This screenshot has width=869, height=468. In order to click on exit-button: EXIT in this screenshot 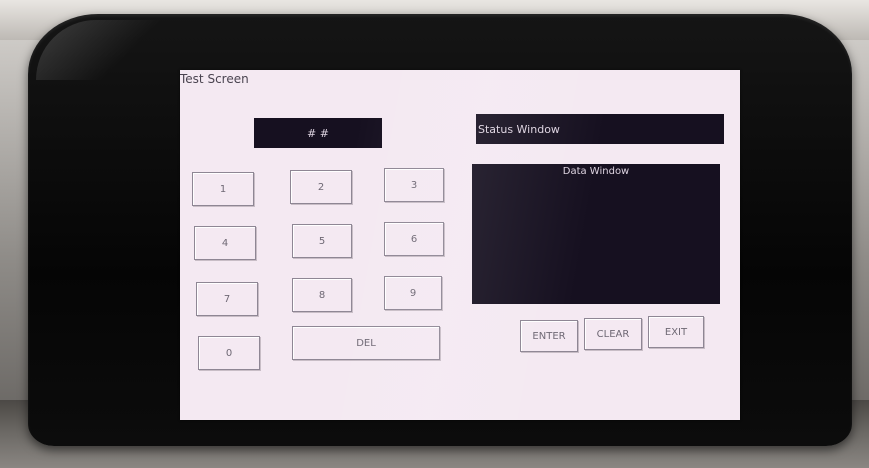, I will do `click(676, 332)`.